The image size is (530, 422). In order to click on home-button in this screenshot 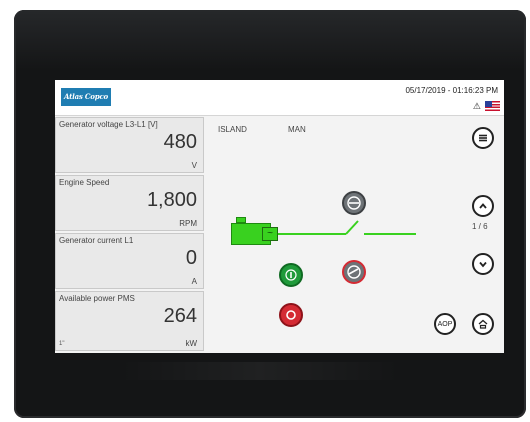, I will do `click(483, 324)`.